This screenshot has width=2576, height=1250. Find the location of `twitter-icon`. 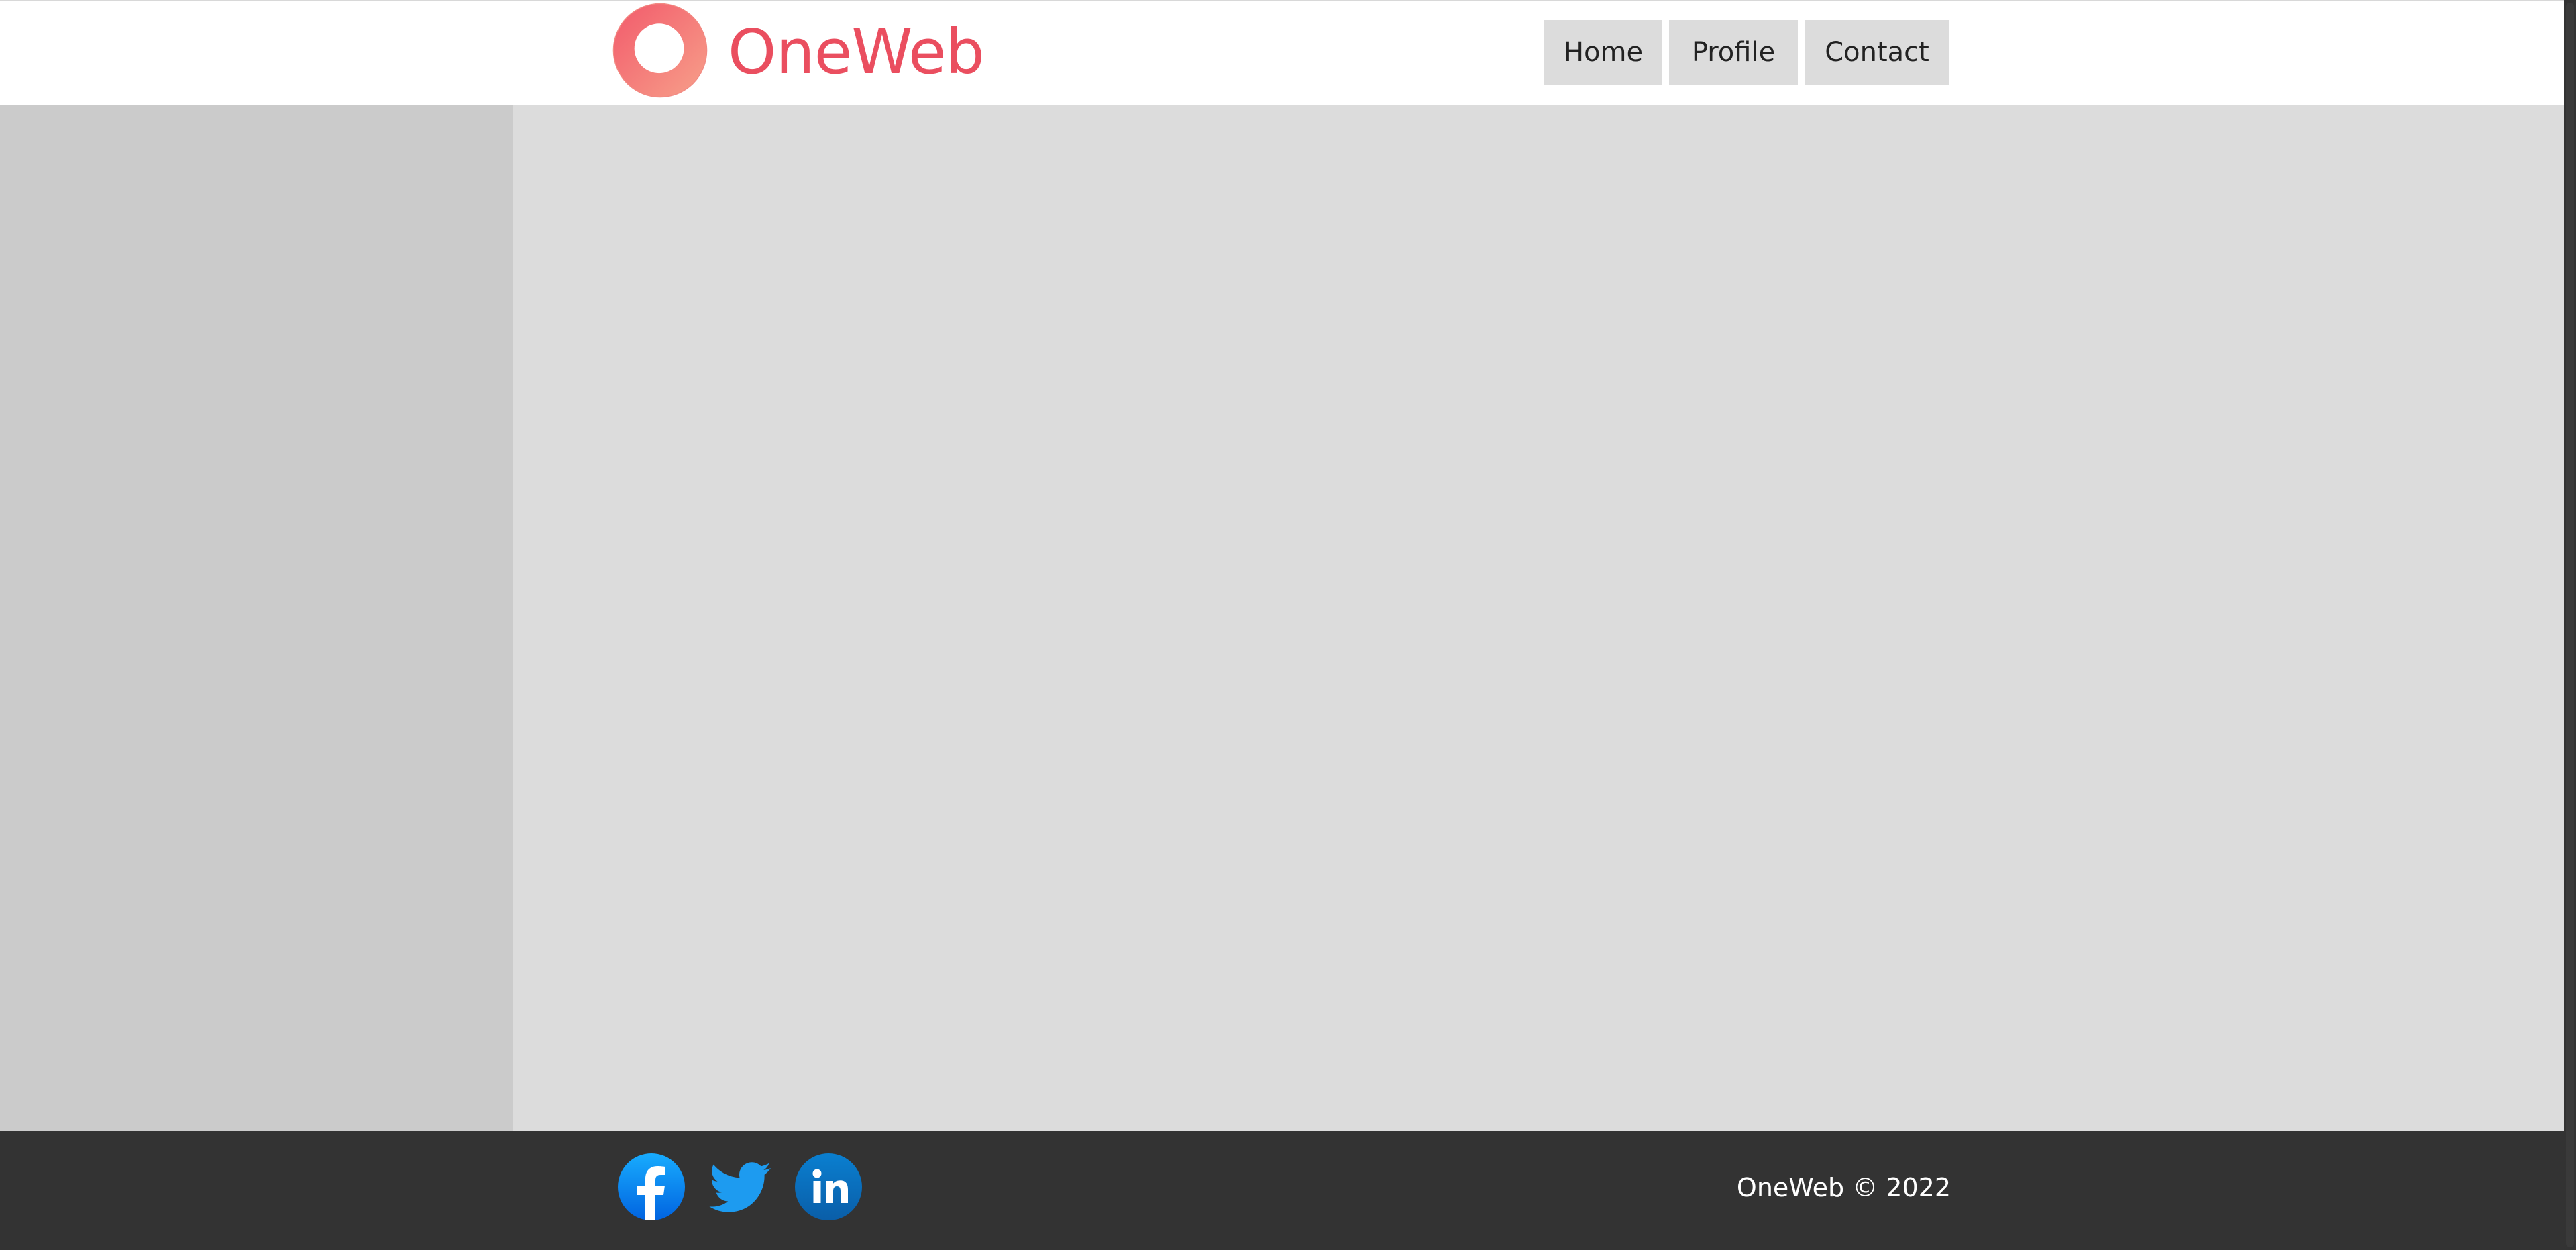

twitter-icon is located at coordinates (739, 1186).